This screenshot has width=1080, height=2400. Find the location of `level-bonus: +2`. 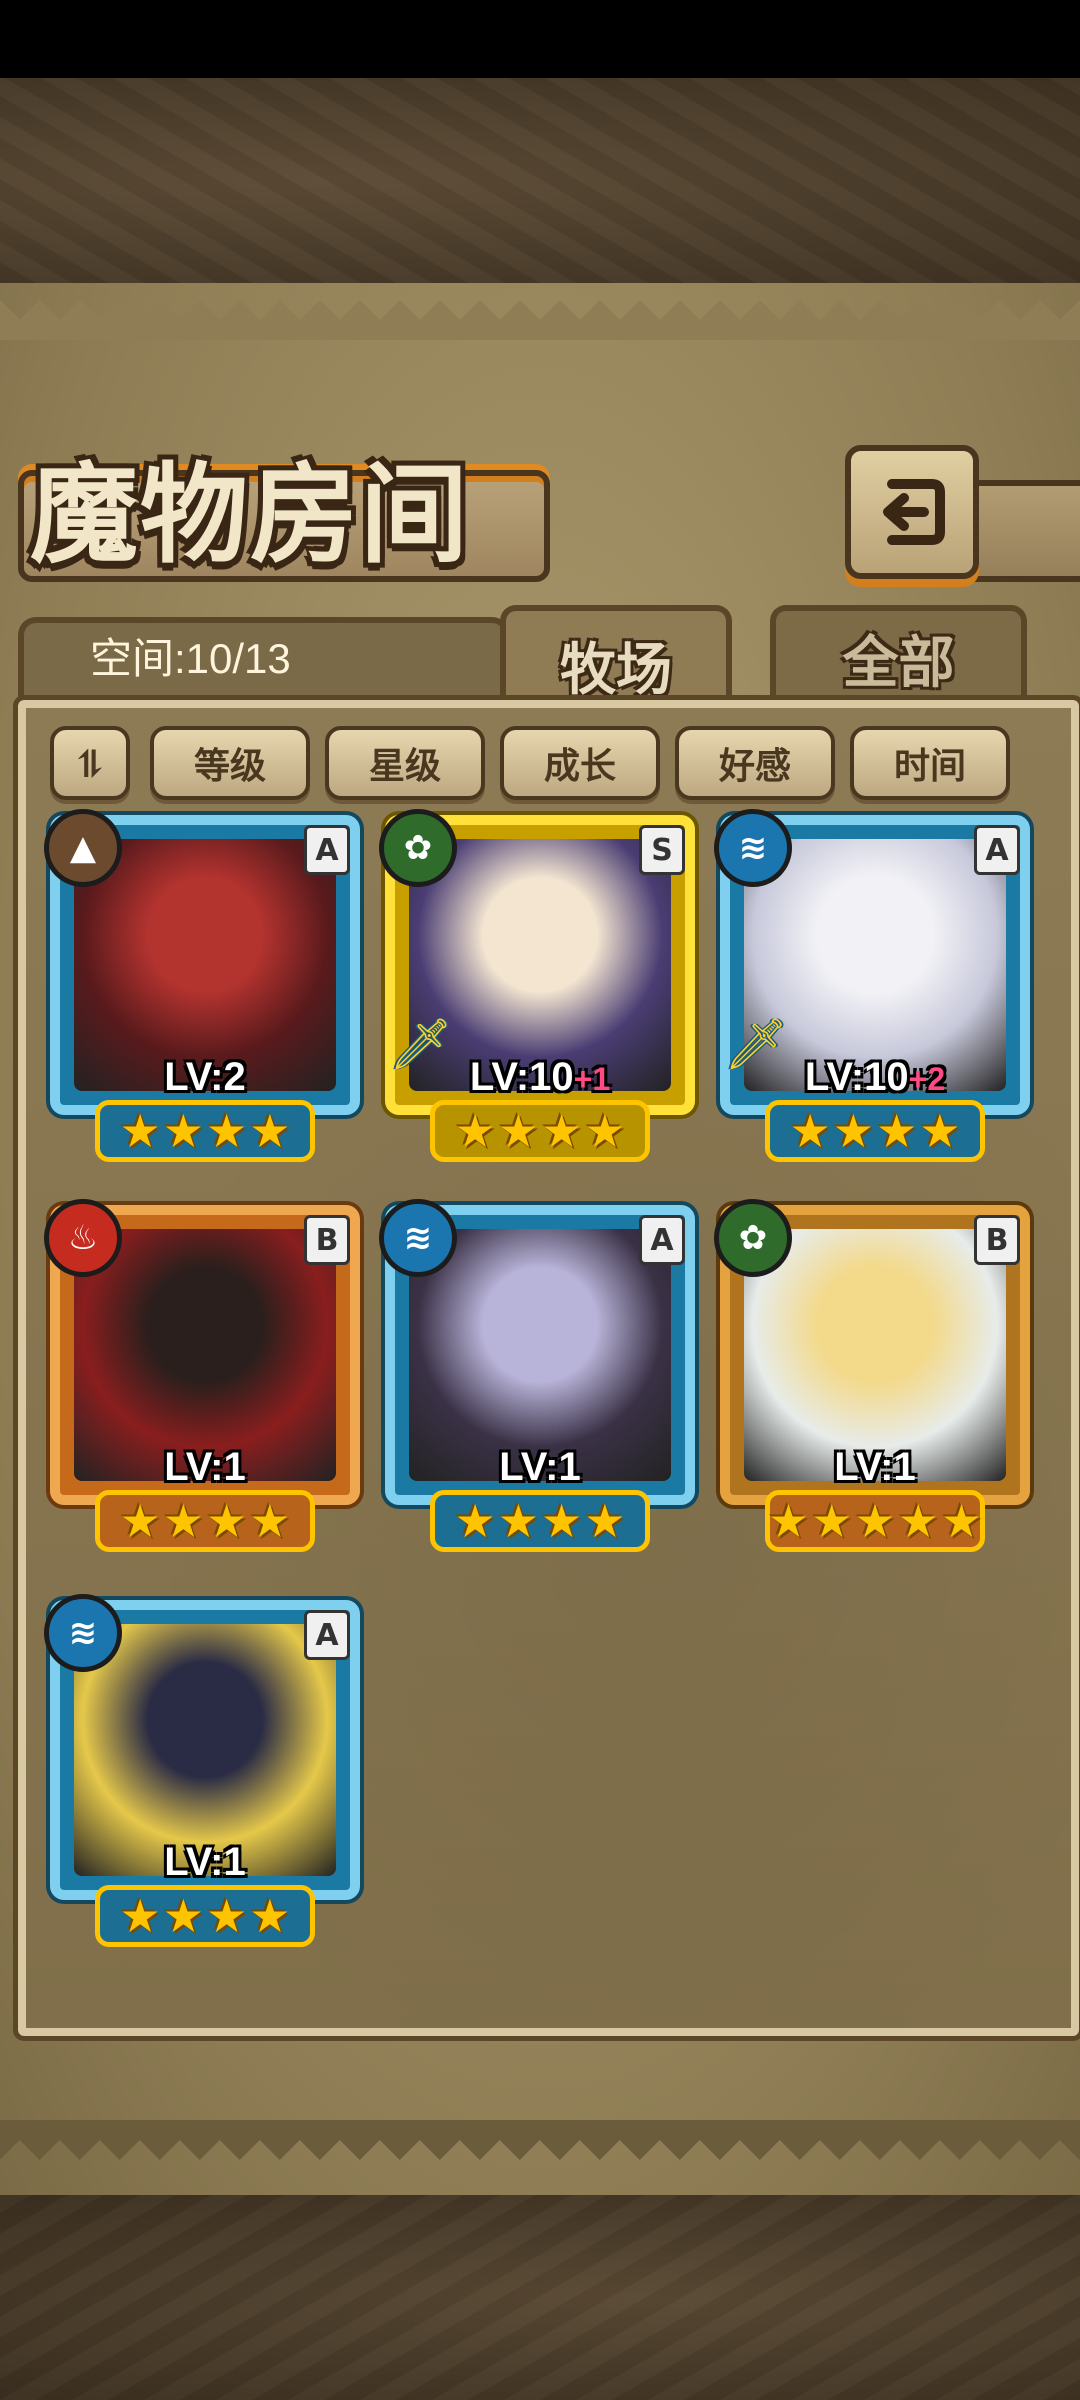

level-bonus: +2 is located at coordinates (927, 1079).